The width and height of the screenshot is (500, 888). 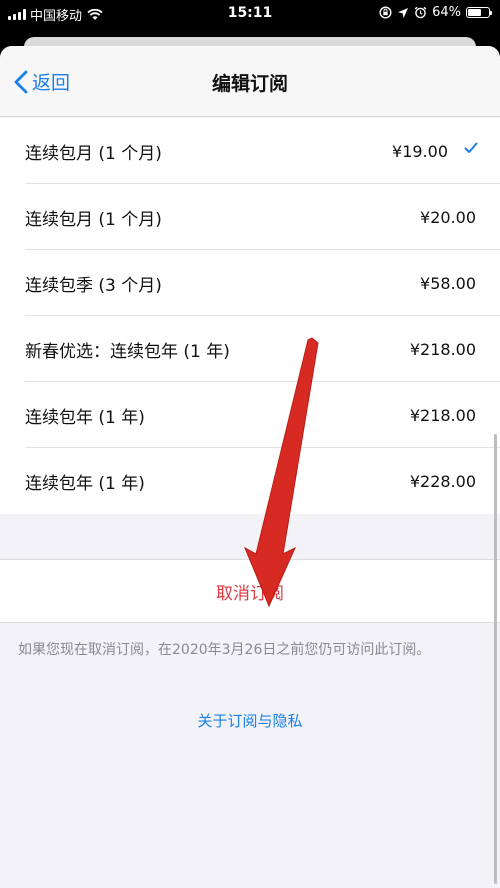 What do you see at coordinates (448, 217) in the screenshot?
I see `plan-price: ¥20.00` at bounding box center [448, 217].